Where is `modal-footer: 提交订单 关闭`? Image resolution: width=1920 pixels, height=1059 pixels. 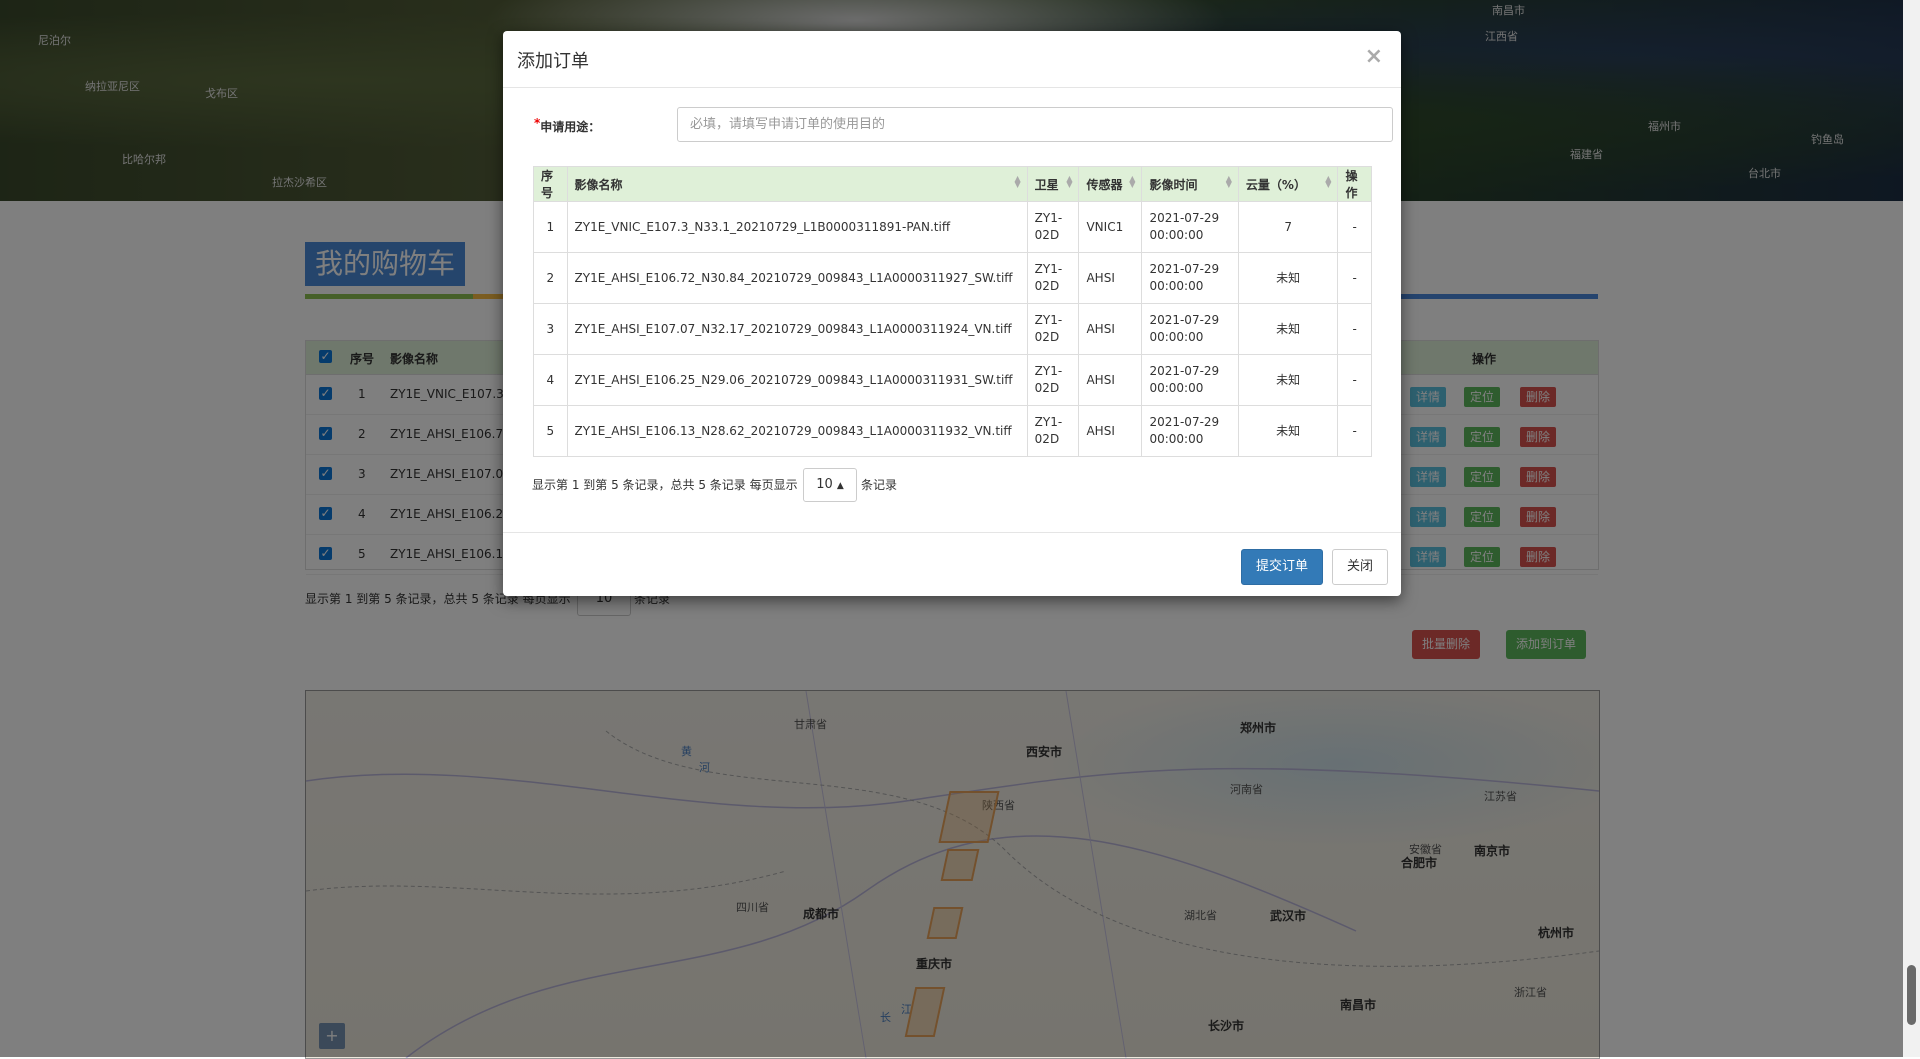 modal-footer: 提交订单 关闭 is located at coordinates (952, 564).